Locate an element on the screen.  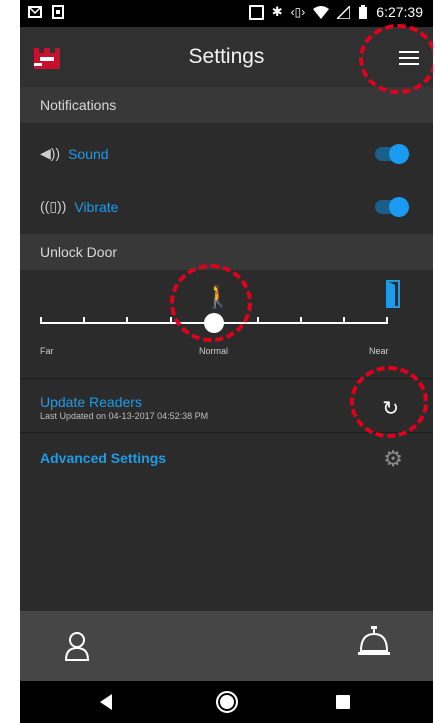
speaker-icon: ◀)) is located at coordinates (50, 153).